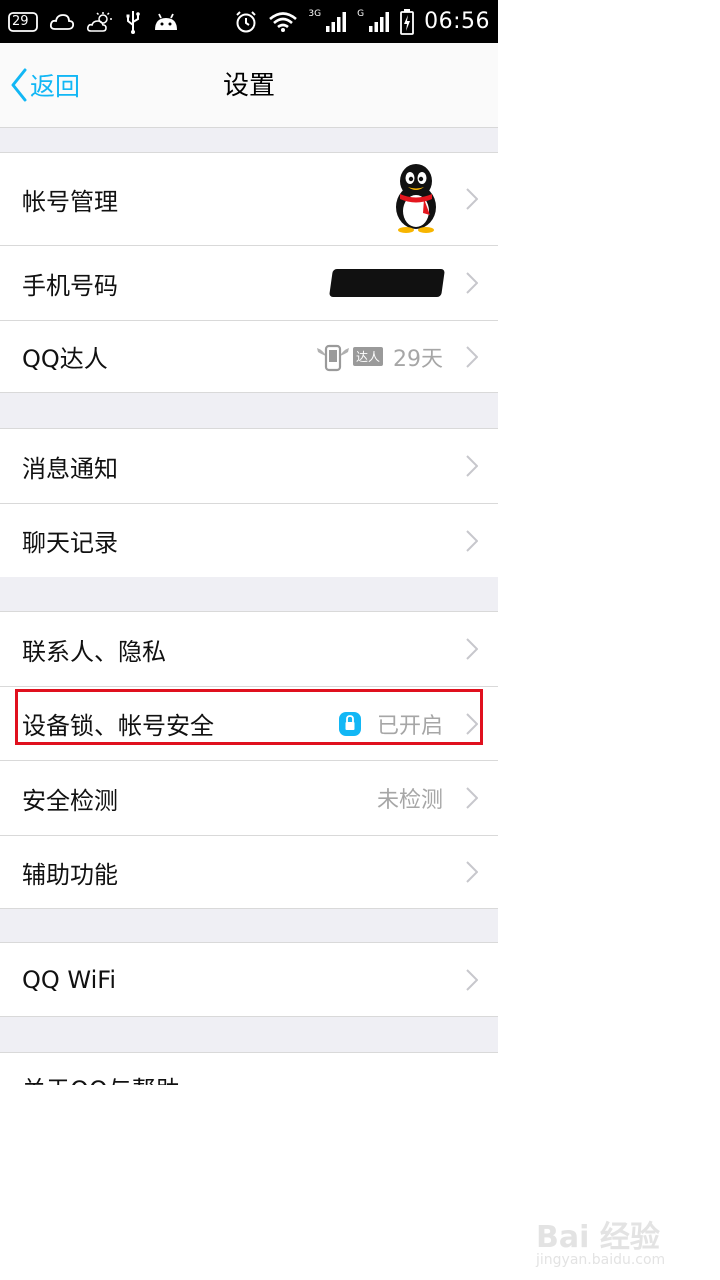  What do you see at coordinates (249, 356) in the screenshot?
I see `row-qq-daren: QQ达人 达人 29天` at bounding box center [249, 356].